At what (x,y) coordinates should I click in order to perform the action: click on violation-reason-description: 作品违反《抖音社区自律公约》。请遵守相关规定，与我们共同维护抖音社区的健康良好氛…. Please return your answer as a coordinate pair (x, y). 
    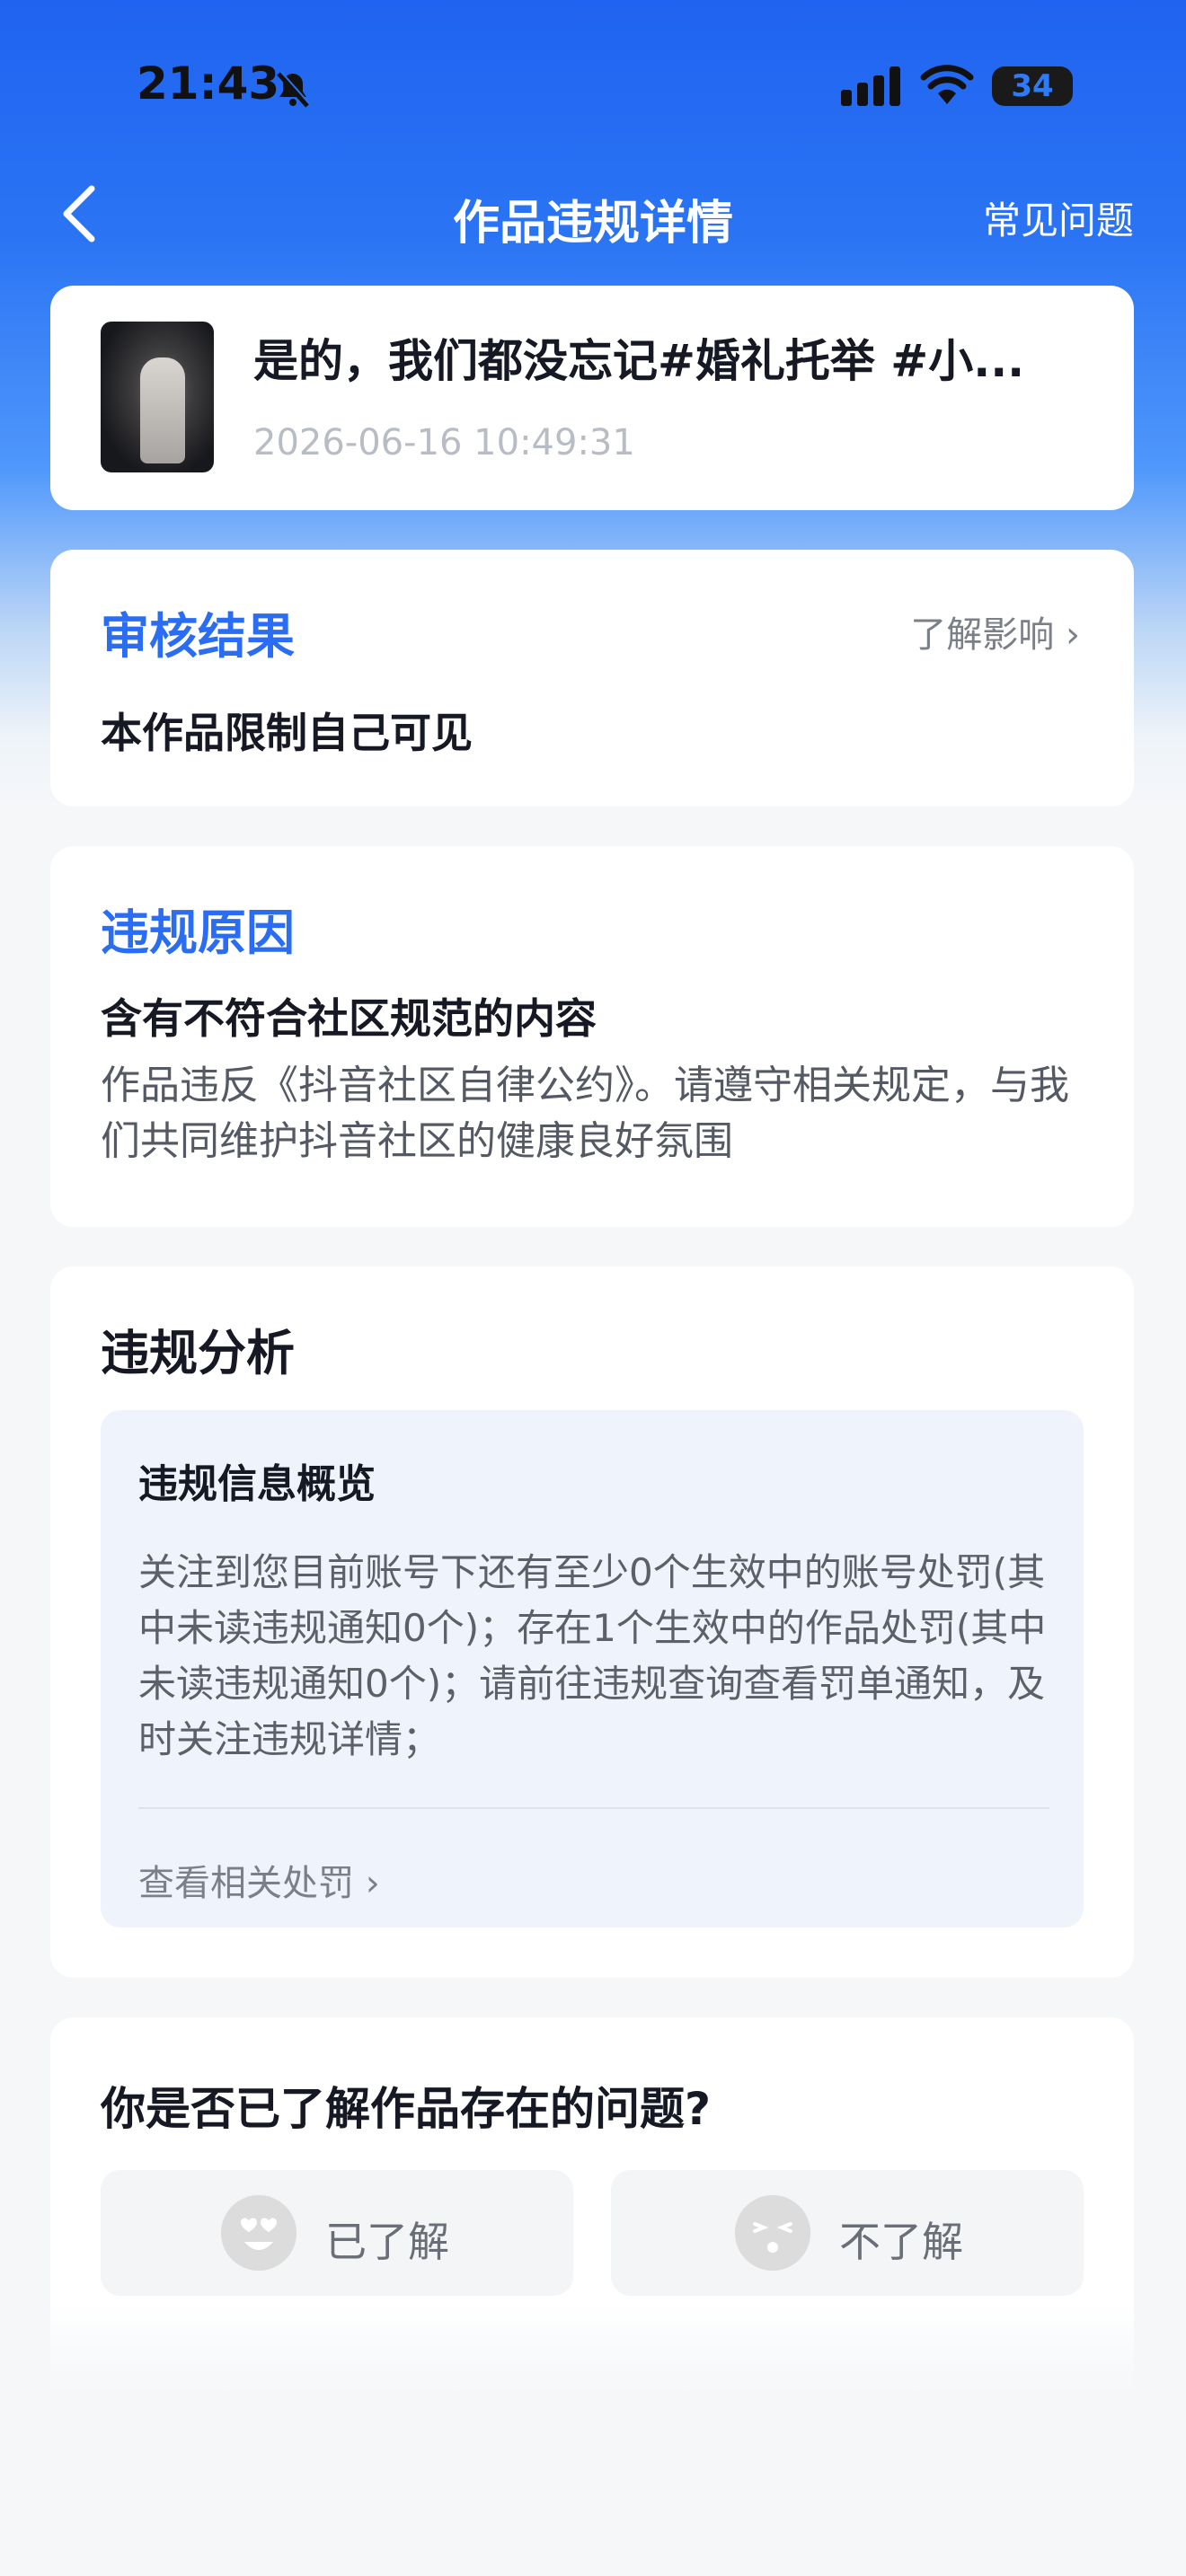
    Looking at the image, I should click on (585, 1113).